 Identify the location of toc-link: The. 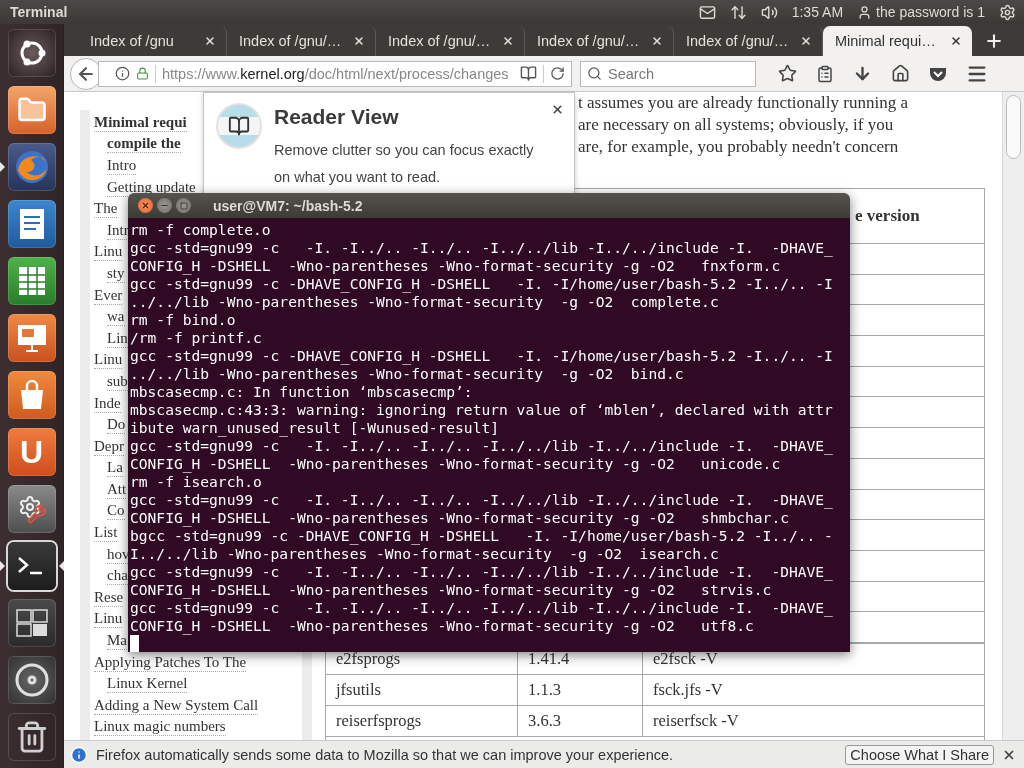
(106, 209).